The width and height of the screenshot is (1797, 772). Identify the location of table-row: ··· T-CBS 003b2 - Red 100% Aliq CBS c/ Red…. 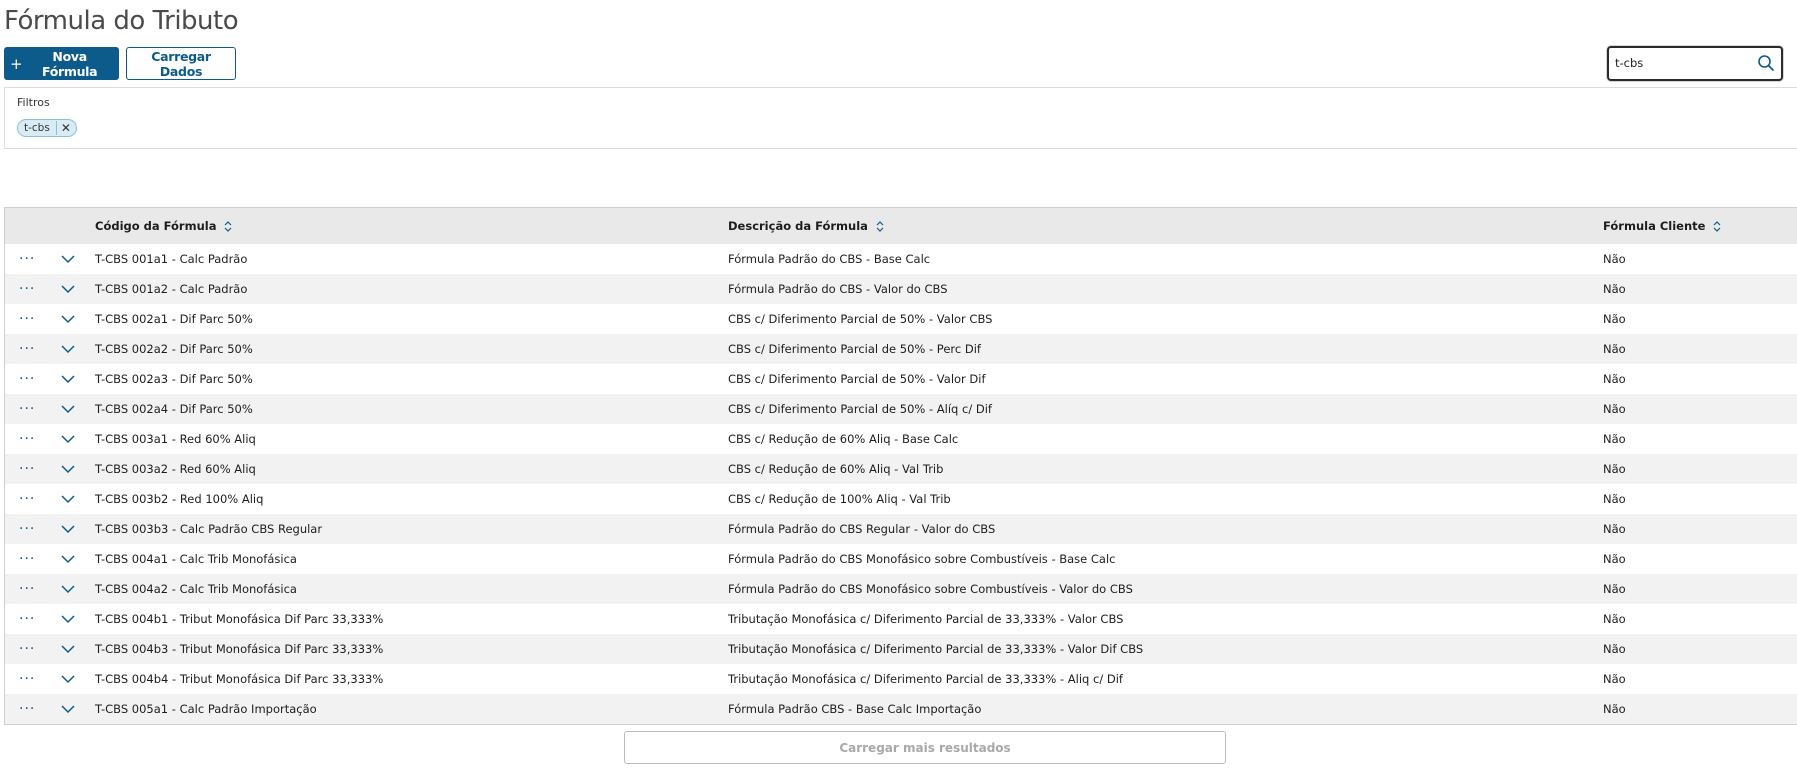
(901, 499).